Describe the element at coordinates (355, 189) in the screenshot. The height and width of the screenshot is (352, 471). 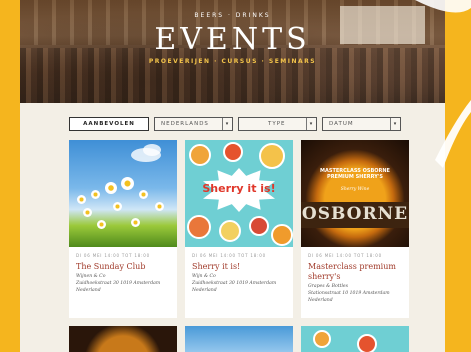
I see `osborne-image-sub: Sherry Wine` at that location.